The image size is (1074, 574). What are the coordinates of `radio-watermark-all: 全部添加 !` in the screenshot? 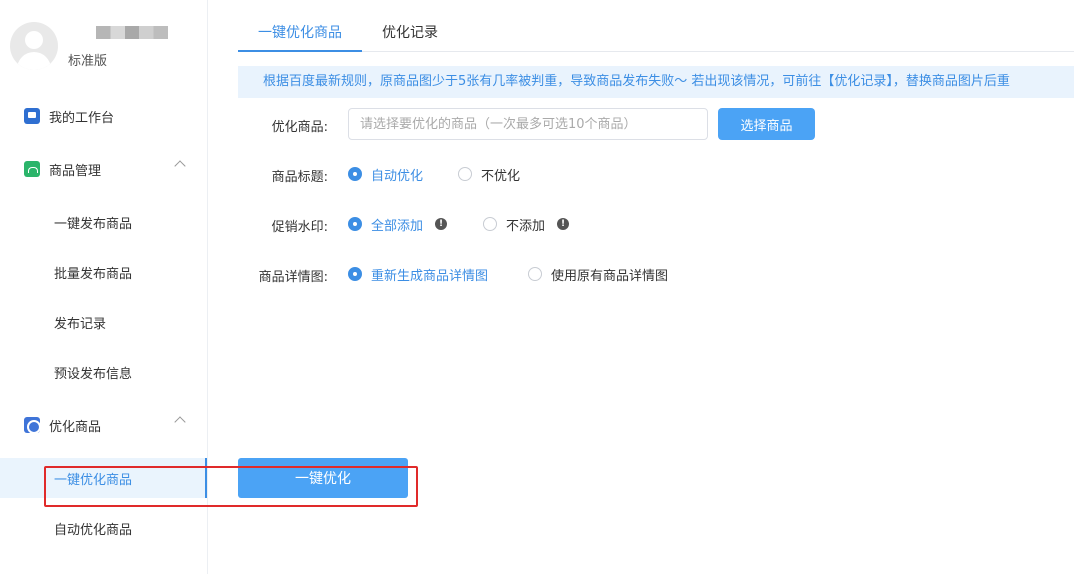 It's located at (398, 225).